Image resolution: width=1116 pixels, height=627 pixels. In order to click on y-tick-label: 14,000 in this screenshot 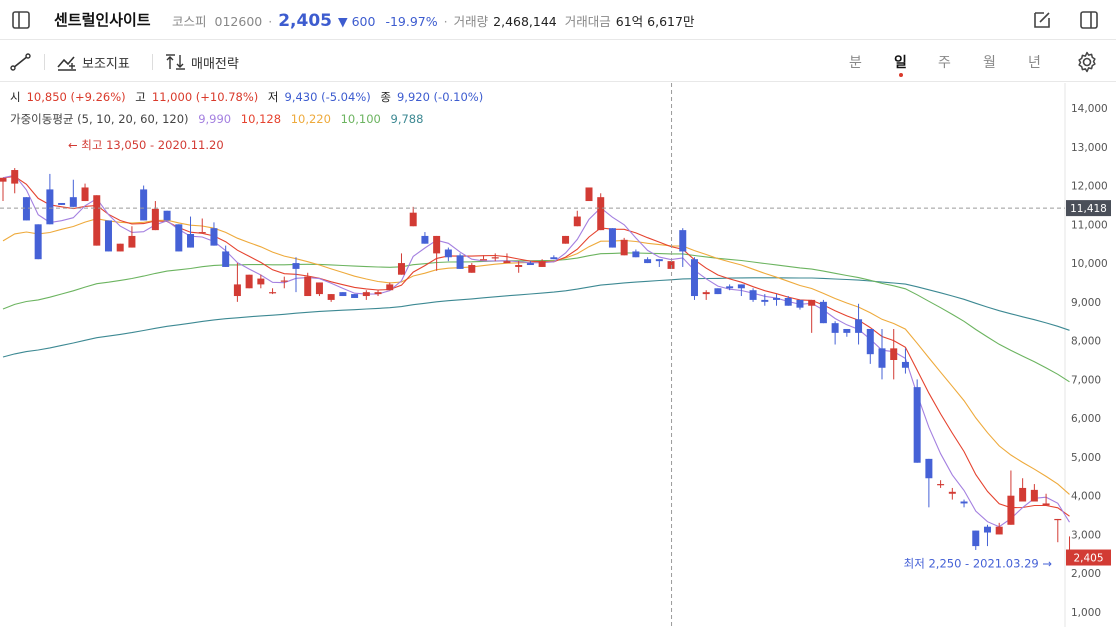, I will do `click(1089, 109)`.